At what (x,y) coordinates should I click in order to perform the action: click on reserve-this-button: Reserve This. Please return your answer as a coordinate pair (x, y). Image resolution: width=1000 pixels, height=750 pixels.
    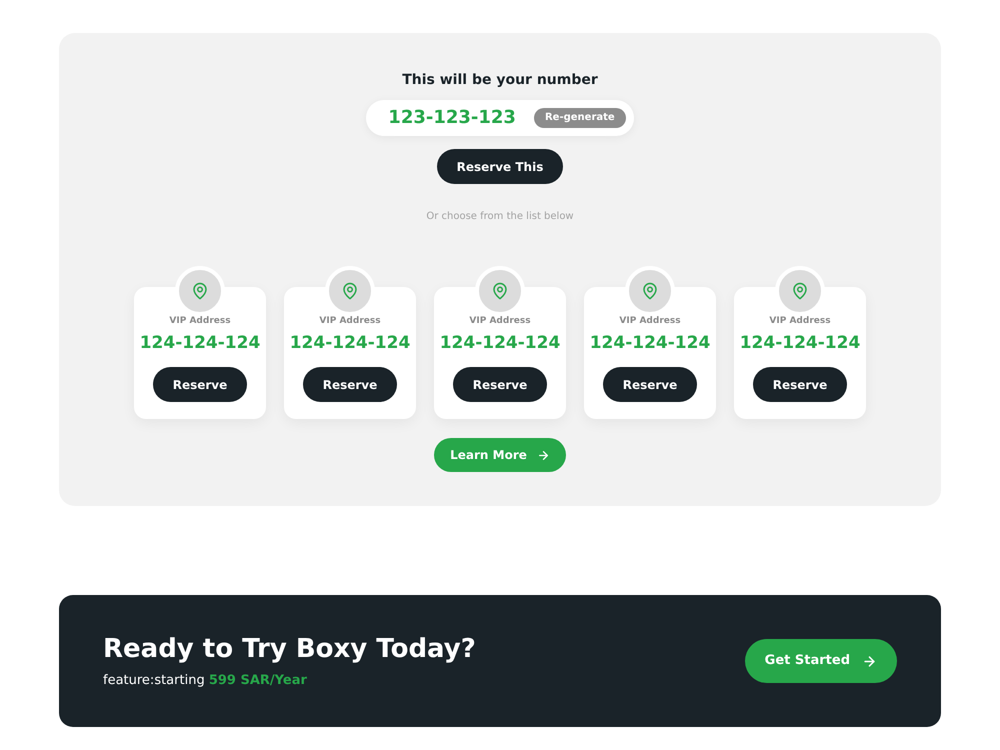
    Looking at the image, I should click on (500, 166).